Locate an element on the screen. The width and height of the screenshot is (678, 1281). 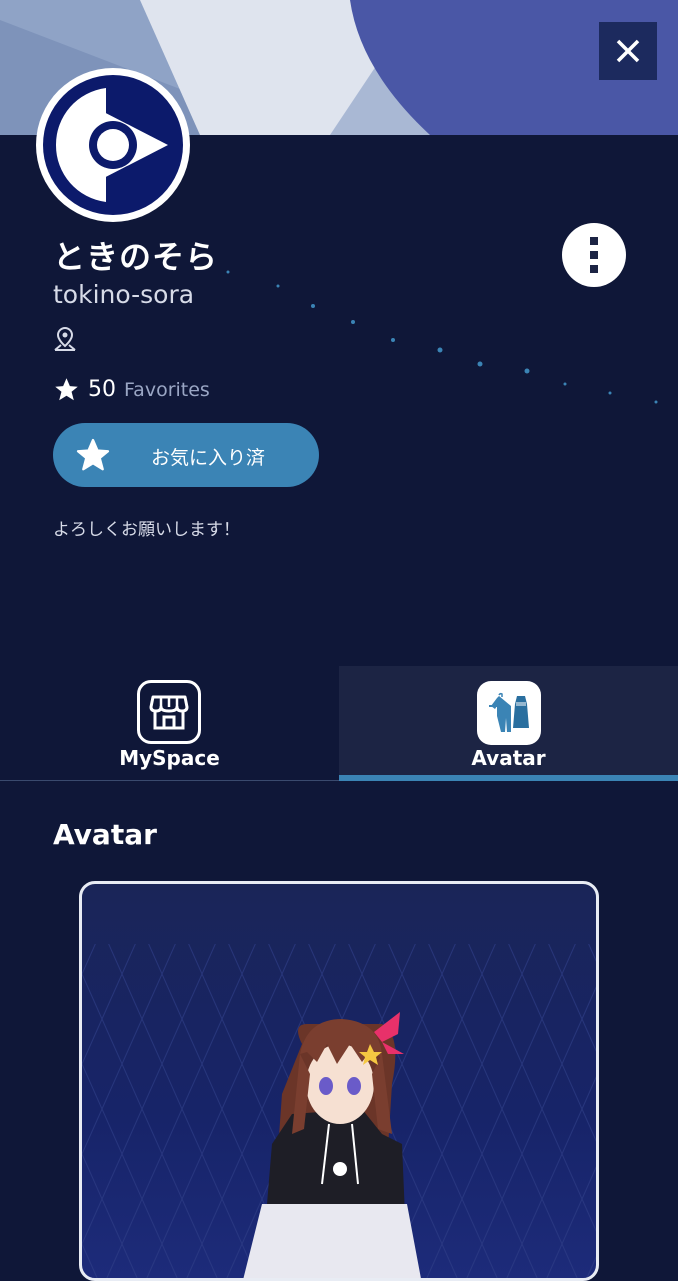
section-title: Avatar is located at coordinates (105, 834).